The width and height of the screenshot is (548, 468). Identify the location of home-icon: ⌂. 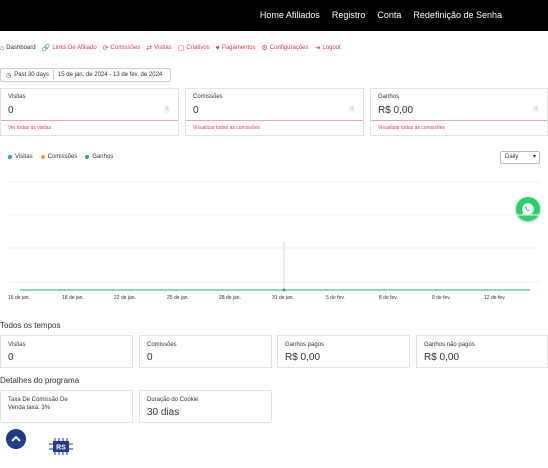
(2, 48).